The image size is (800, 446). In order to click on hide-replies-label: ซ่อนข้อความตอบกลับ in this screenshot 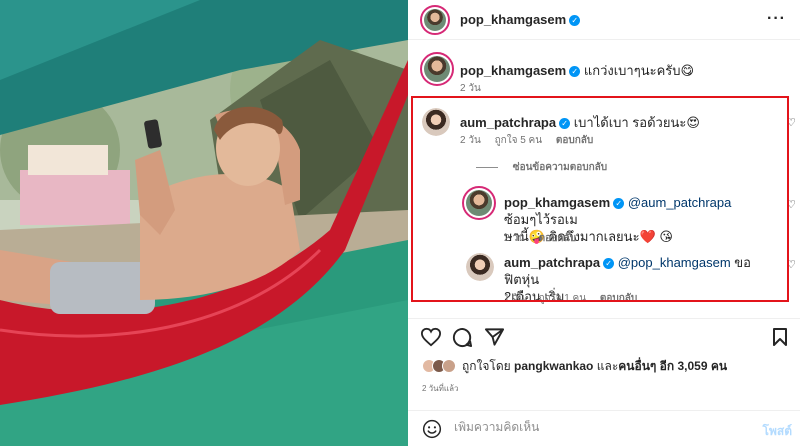, I will do `click(560, 167)`.